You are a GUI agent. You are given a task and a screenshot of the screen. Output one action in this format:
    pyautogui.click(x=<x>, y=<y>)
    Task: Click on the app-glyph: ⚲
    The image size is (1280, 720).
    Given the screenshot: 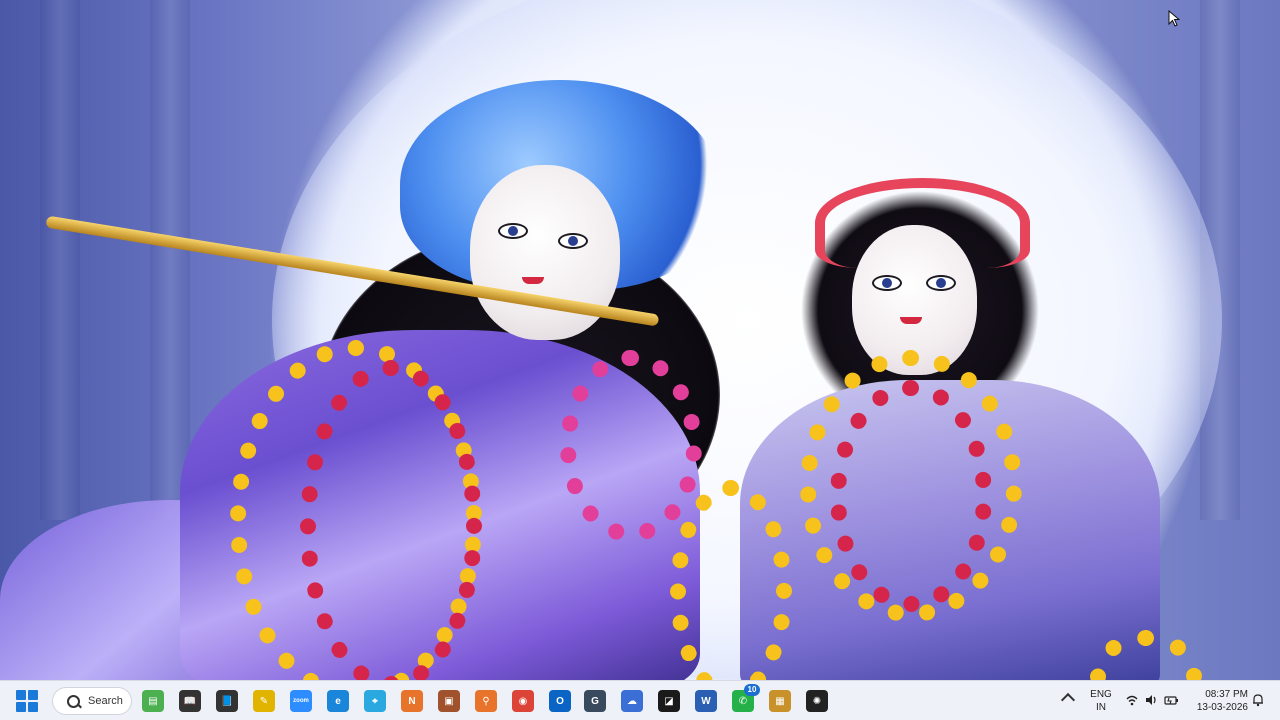 What is the action you would take?
    pyautogui.click(x=486, y=701)
    